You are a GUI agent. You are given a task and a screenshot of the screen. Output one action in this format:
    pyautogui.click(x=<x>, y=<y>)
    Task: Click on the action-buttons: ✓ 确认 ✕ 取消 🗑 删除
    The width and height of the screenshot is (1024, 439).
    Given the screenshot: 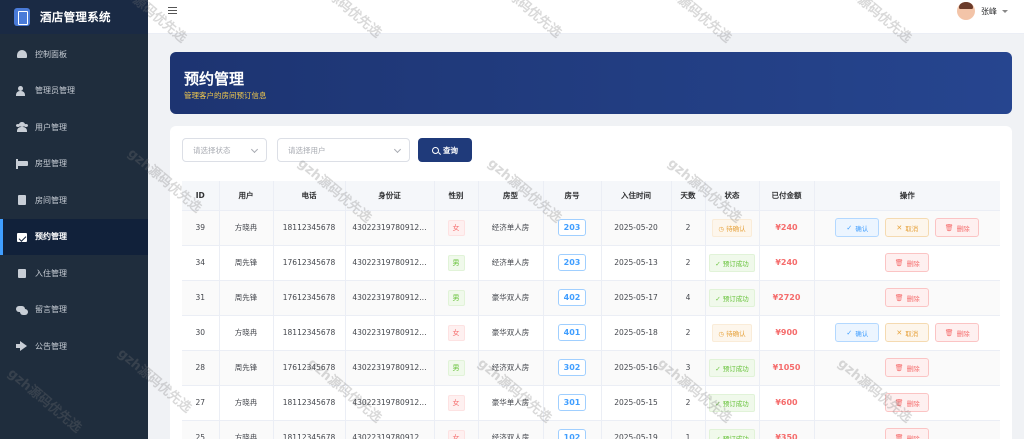 What is the action you would take?
    pyautogui.click(x=908, y=227)
    